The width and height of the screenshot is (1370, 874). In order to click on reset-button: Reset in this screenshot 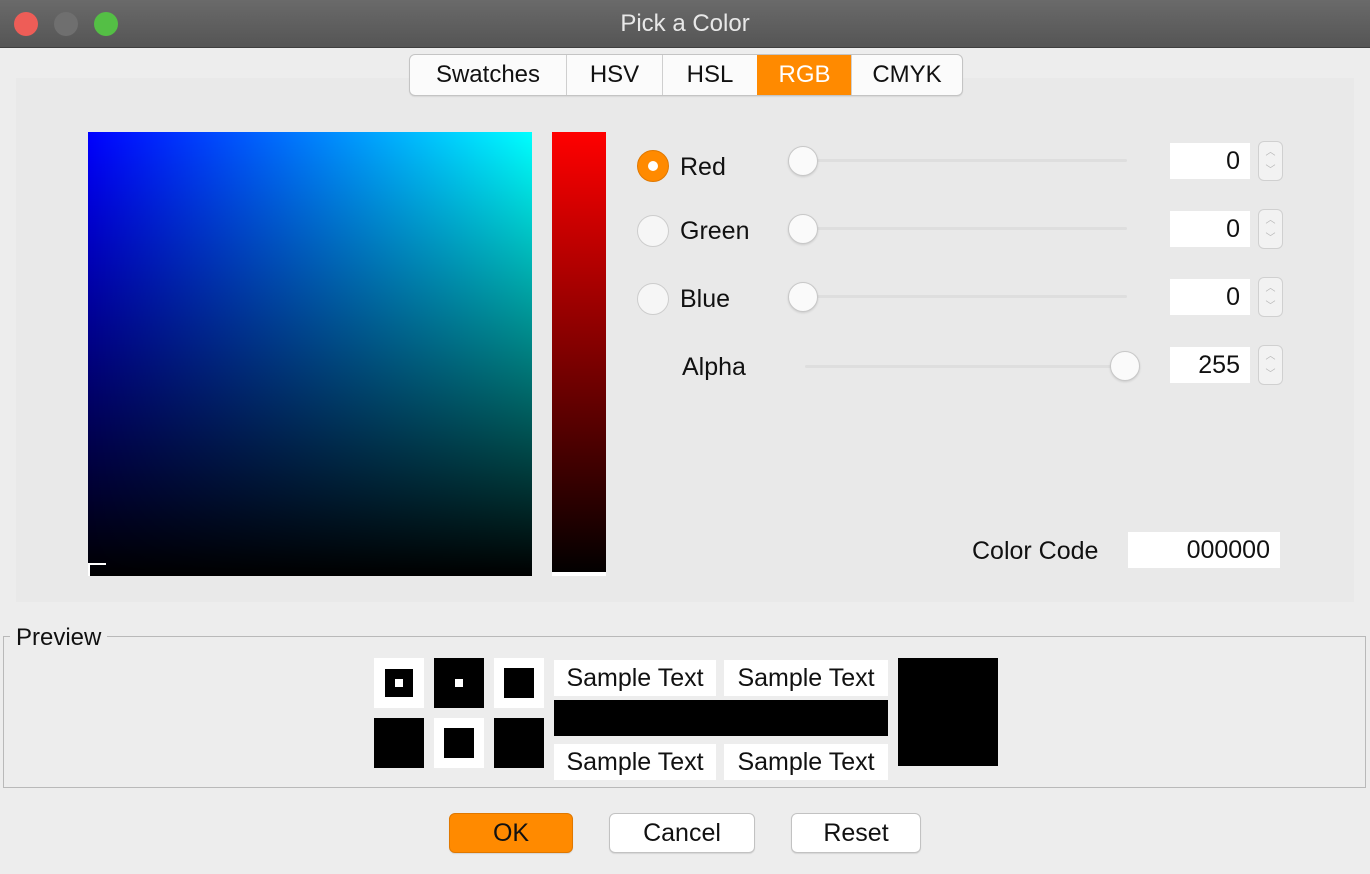, I will do `click(856, 833)`.